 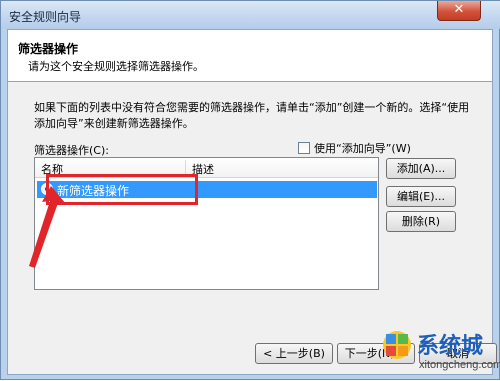 I want to click on checkbox-box, so click(x=304, y=148).